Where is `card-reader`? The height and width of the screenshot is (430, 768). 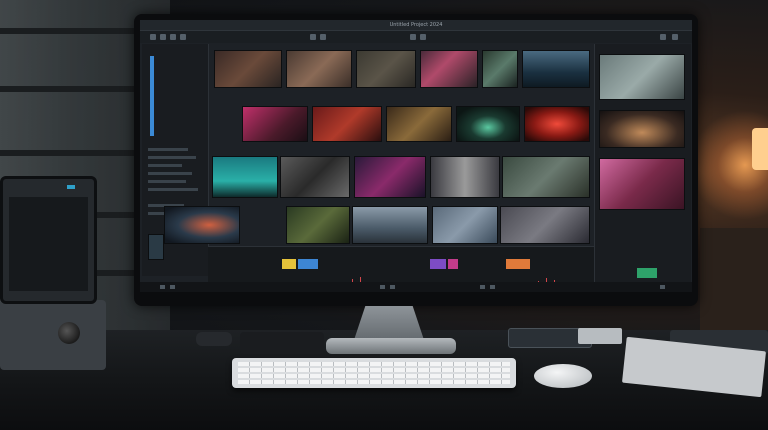 card-reader is located at coordinates (600, 336).